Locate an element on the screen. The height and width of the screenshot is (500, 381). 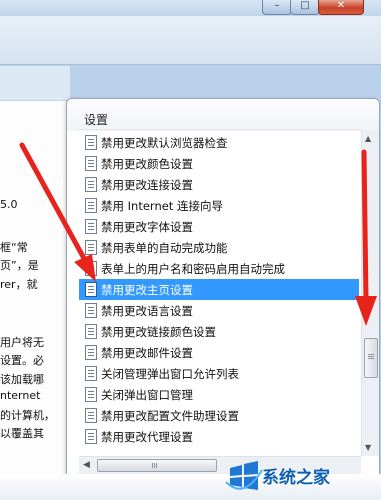
settings-item: 关闭弹出窗口管理 is located at coordinates (219, 394).